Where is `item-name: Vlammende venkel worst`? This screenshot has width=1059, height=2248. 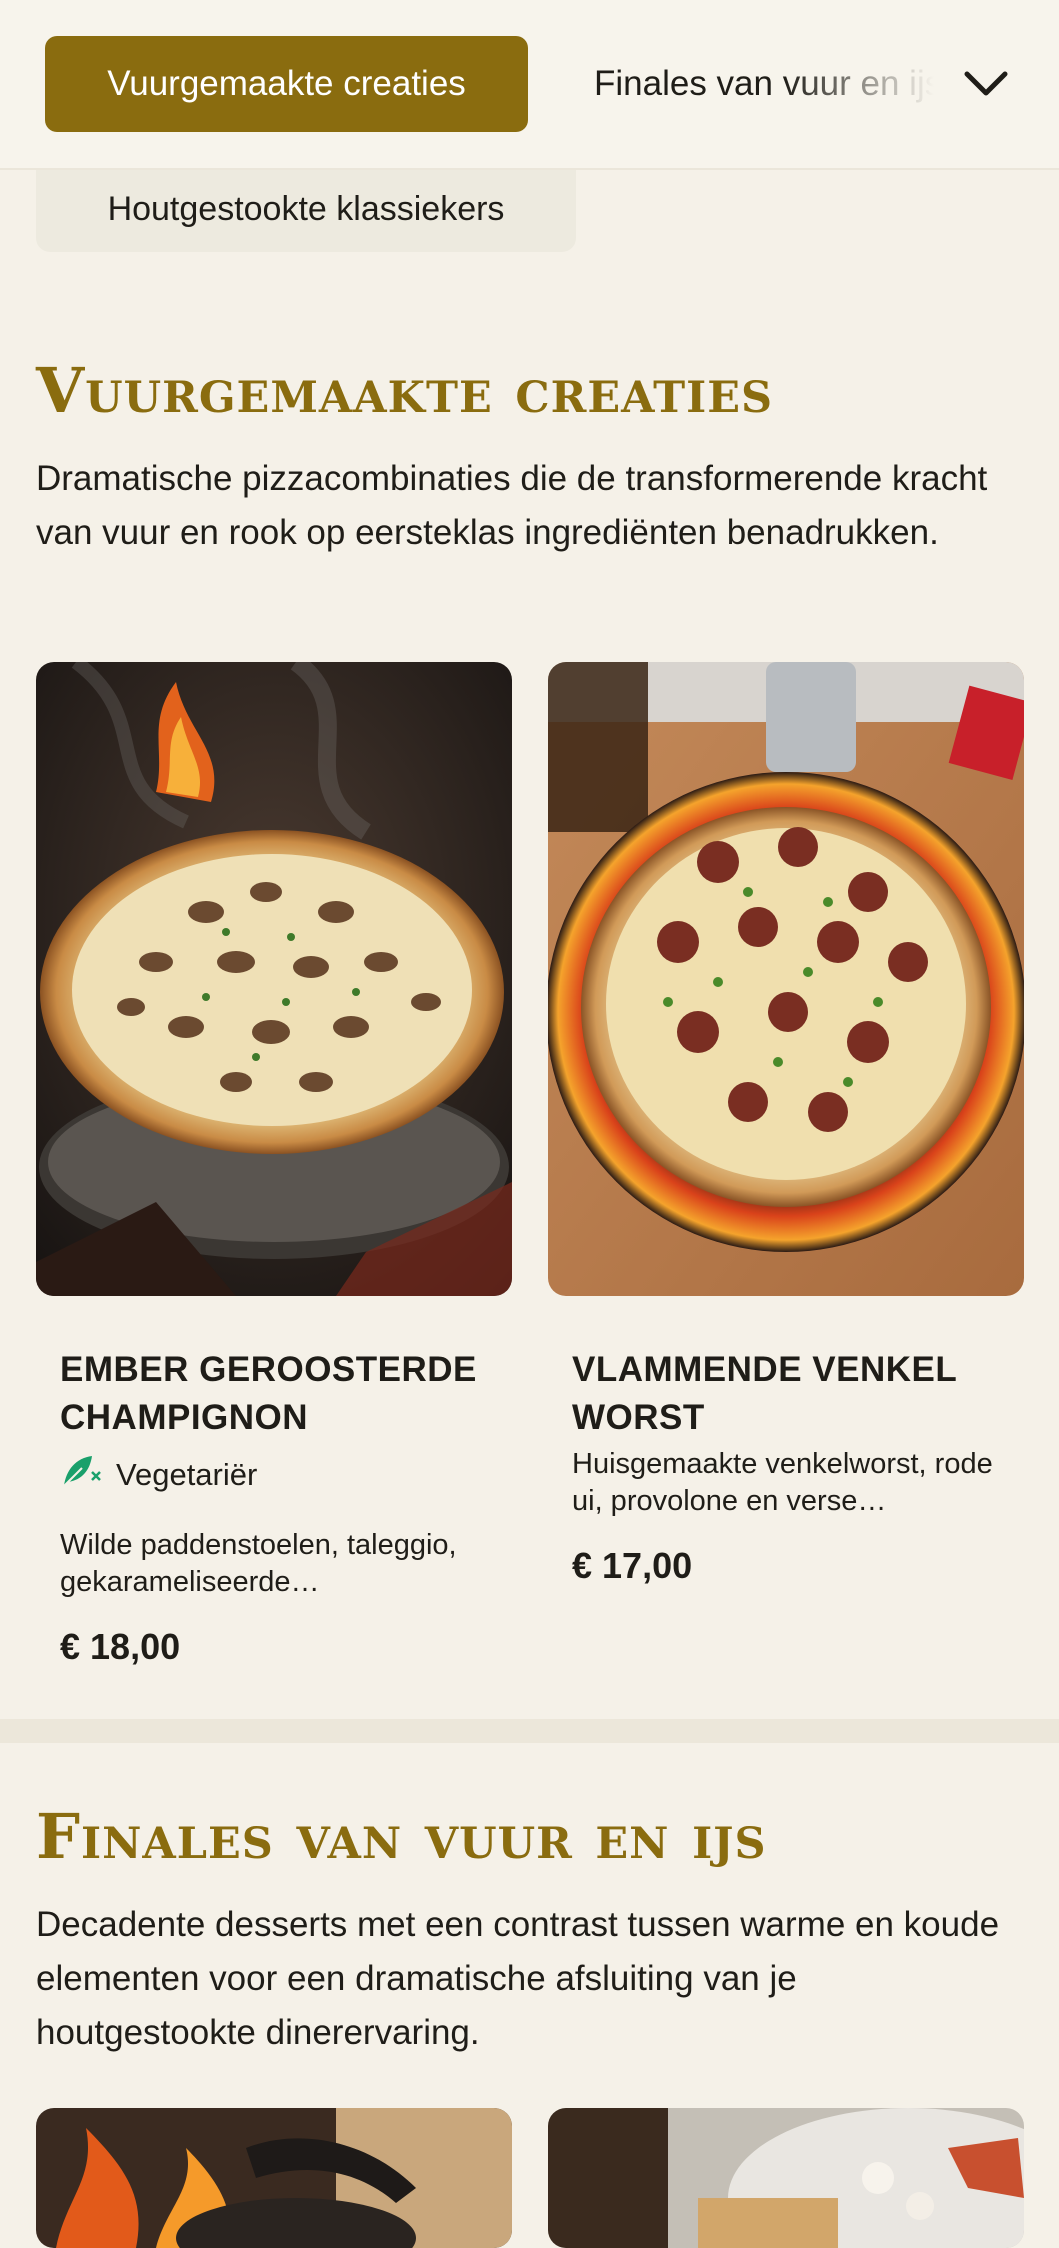
item-name: Vlammende venkel worst is located at coordinates (764, 1393).